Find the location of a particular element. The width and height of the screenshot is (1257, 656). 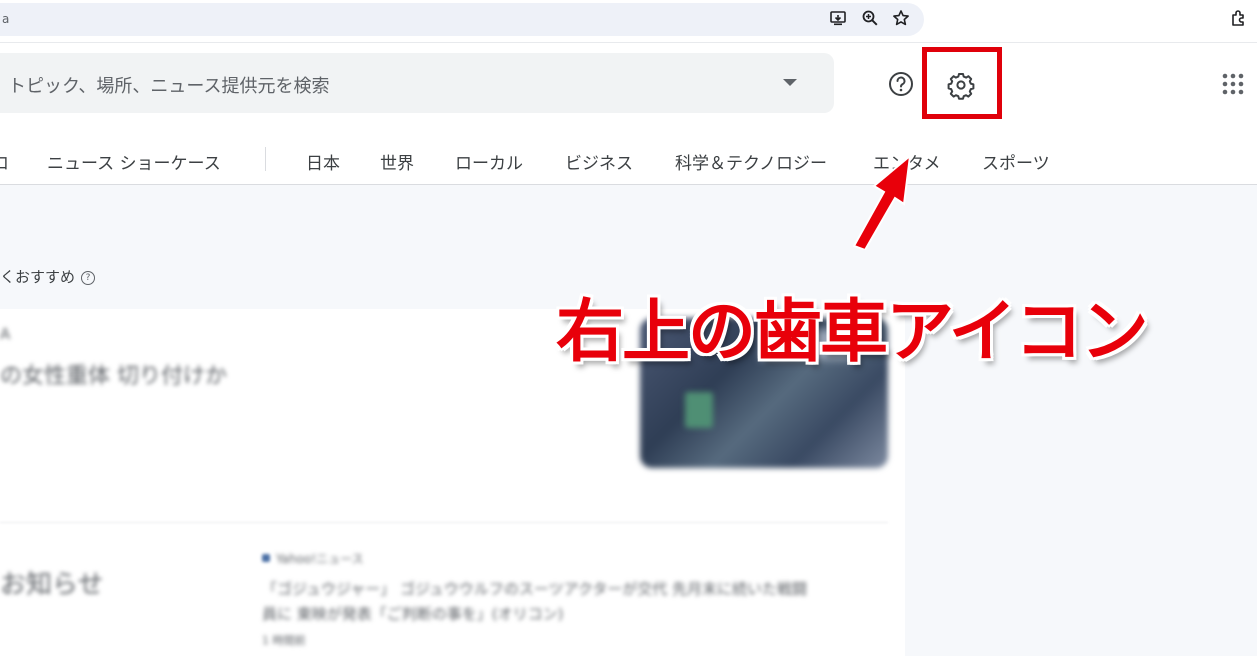

annotation-arrow-icon is located at coordinates (882, 201).